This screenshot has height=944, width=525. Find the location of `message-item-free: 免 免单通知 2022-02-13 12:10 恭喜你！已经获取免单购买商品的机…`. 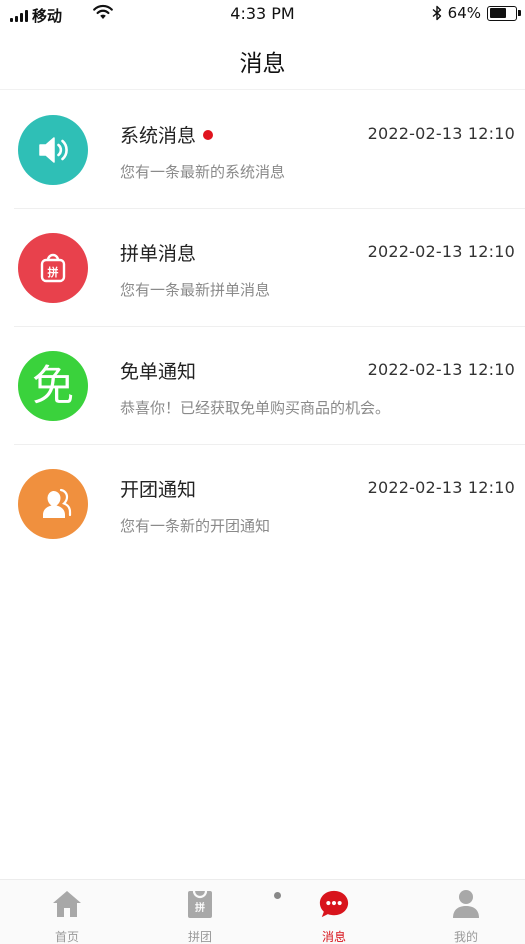

message-item-free: 免 免单通知 2022-02-13 12:10 恭喜你！已经获取免单购买商品的机… is located at coordinates (262, 386).